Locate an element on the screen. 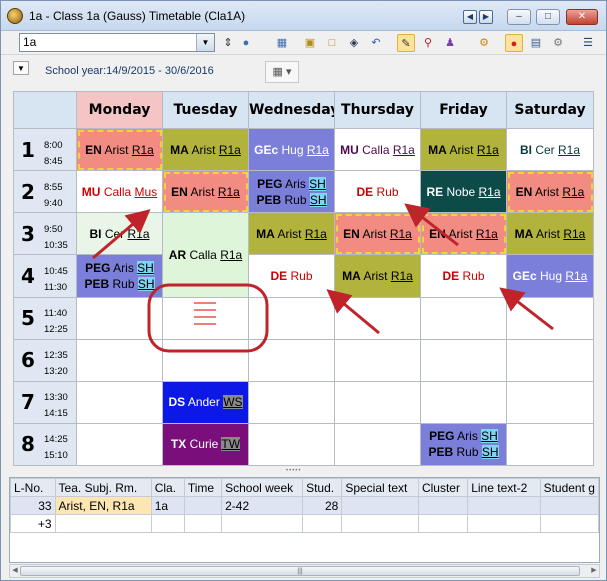 This screenshot has width=607, height=581. day-header-friday: Friday is located at coordinates (463, 110).